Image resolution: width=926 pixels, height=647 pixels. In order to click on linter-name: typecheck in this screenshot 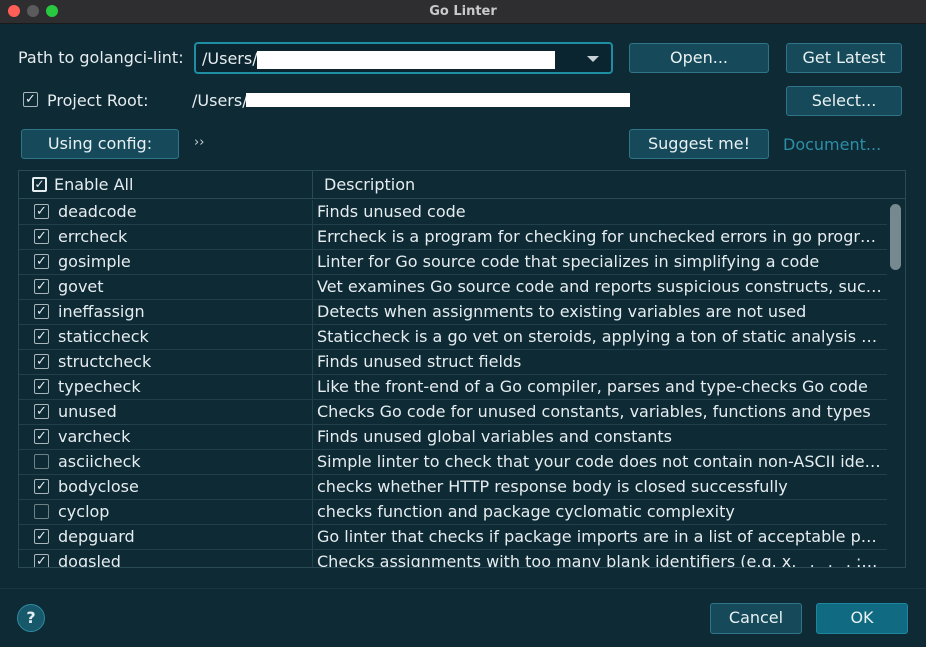, I will do `click(99, 386)`.